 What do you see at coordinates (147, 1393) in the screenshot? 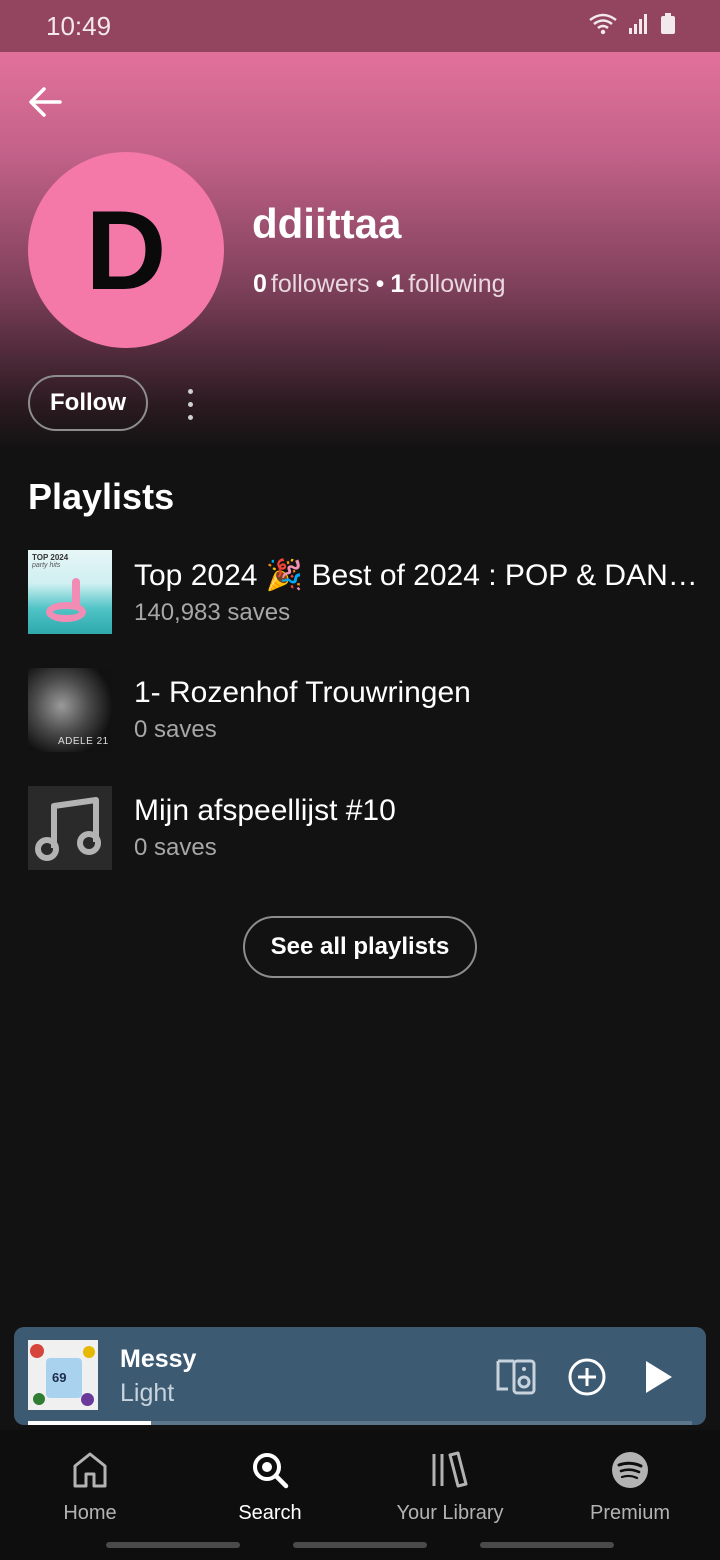
I see `now-playing-artist: Light` at bounding box center [147, 1393].